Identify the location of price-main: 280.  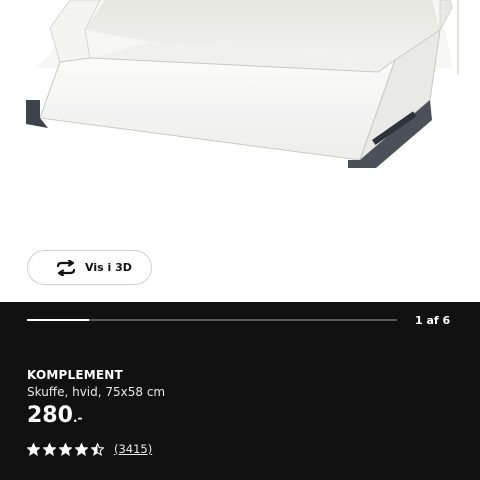
(50, 415).